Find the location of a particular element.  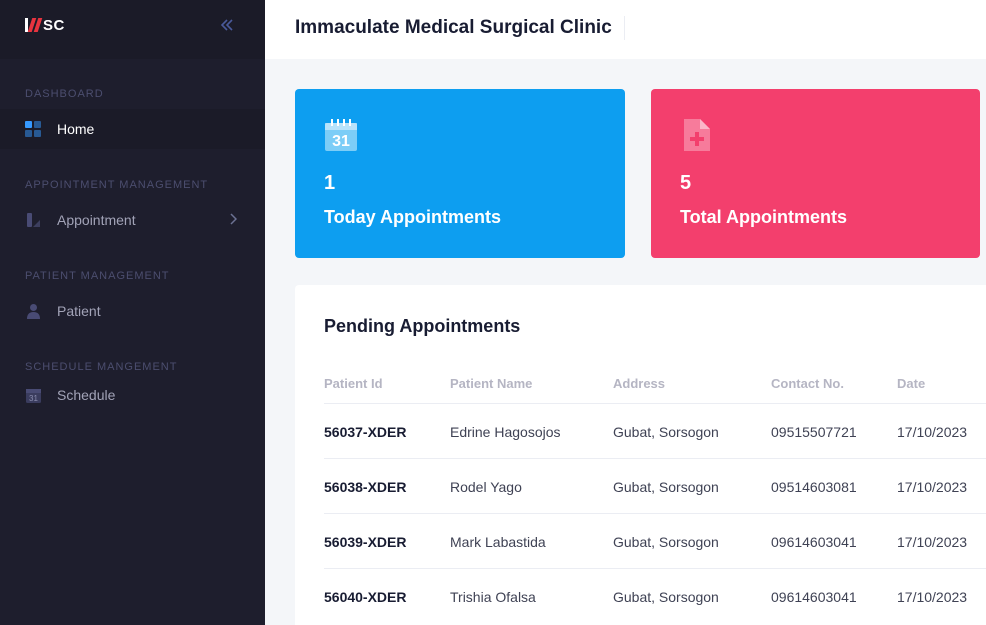

patient-name: Edrine Hagosojos is located at coordinates (505, 432).